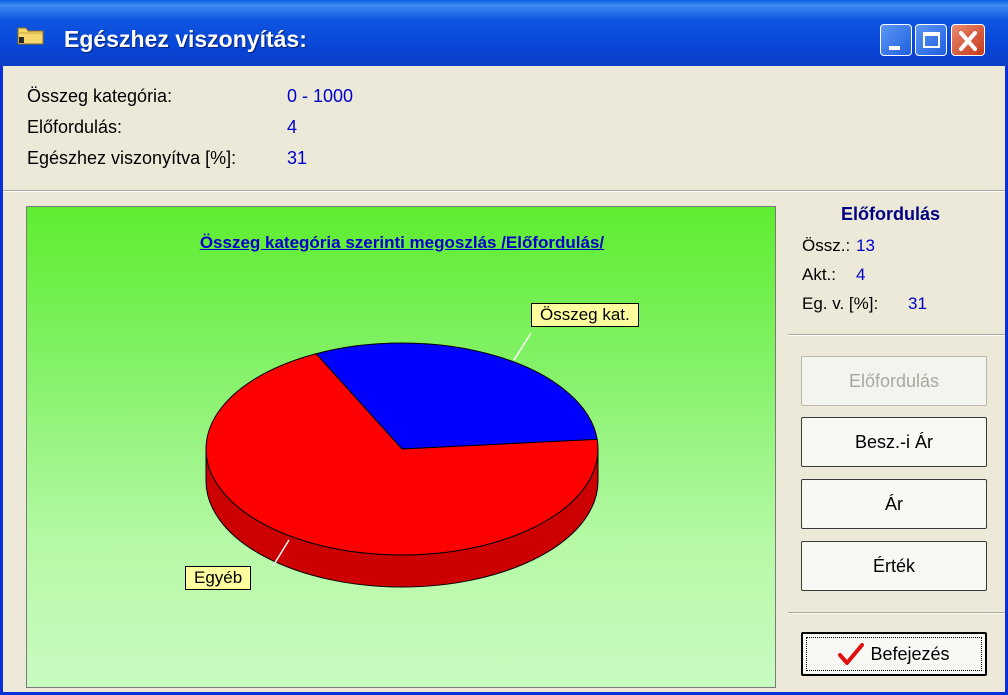 The image size is (1008, 695). I want to click on stat-current-value: 4, so click(861, 274).